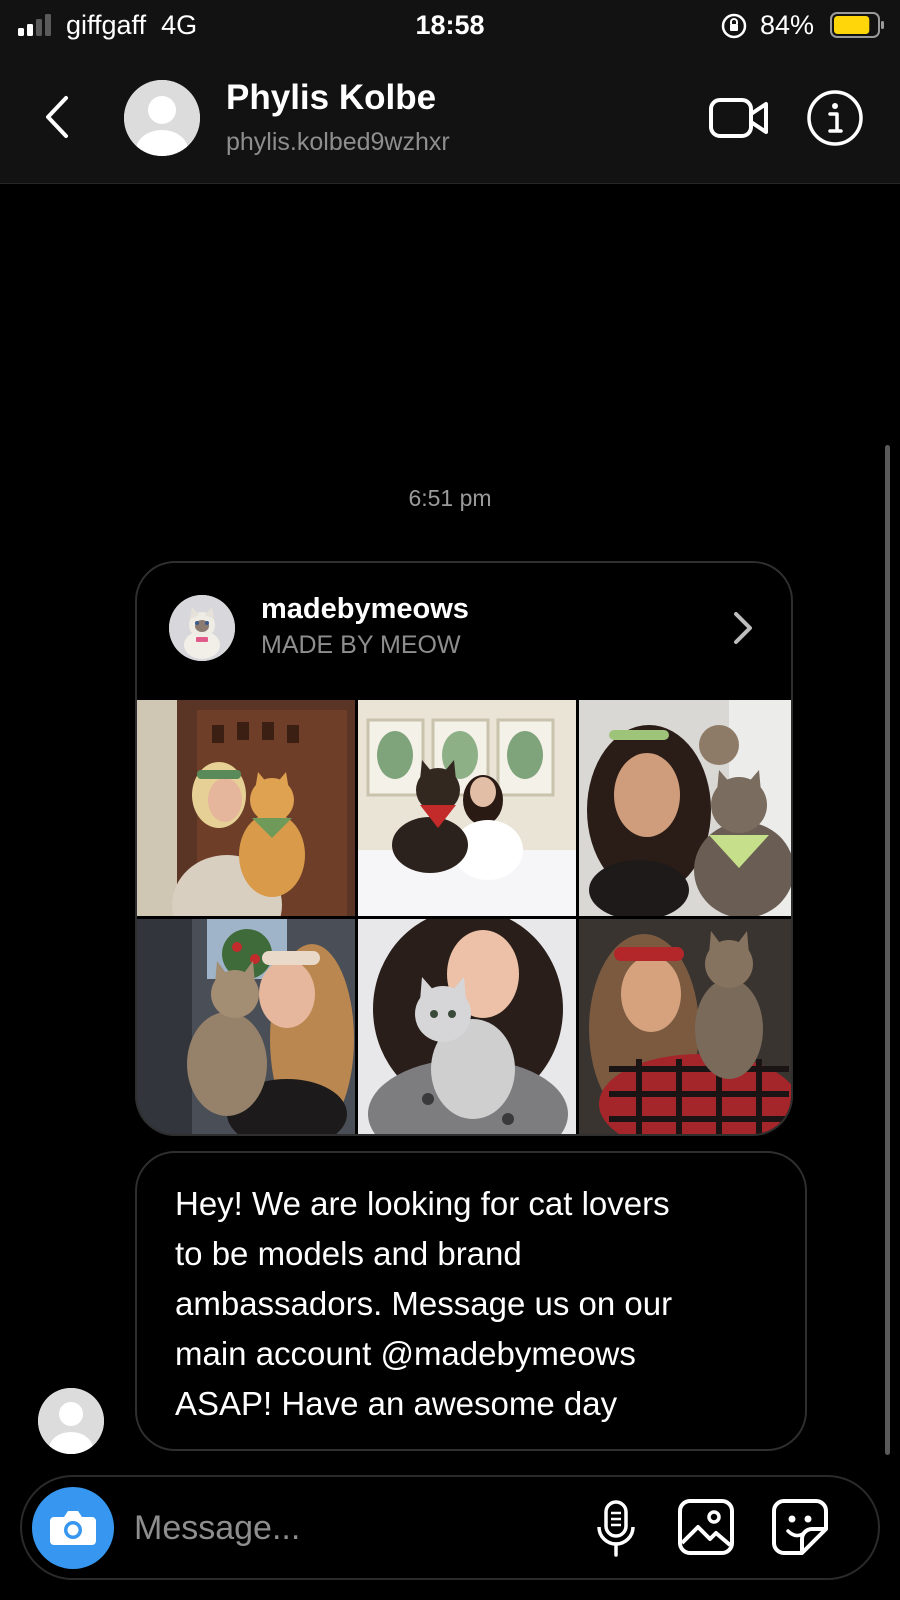 This screenshot has height=1600, width=900. I want to click on photo-woman-with-two-tabby-cats, so click(685, 808).